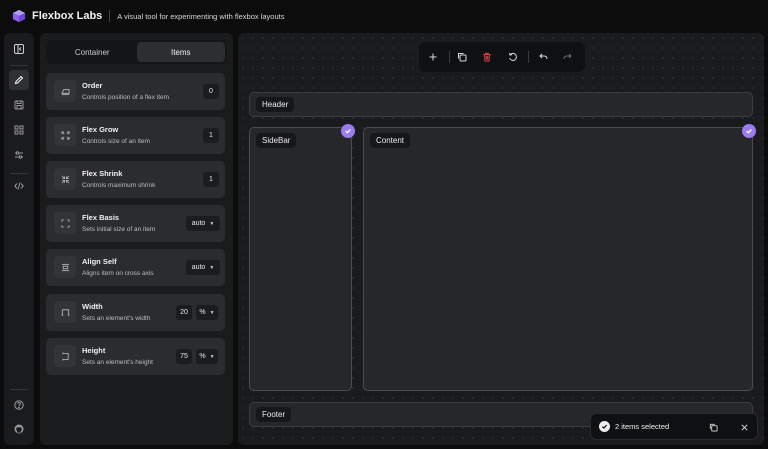  Describe the element at coordinates (642, 426) in the screenshot. I see `selection-count: 2 items selected` at that location.